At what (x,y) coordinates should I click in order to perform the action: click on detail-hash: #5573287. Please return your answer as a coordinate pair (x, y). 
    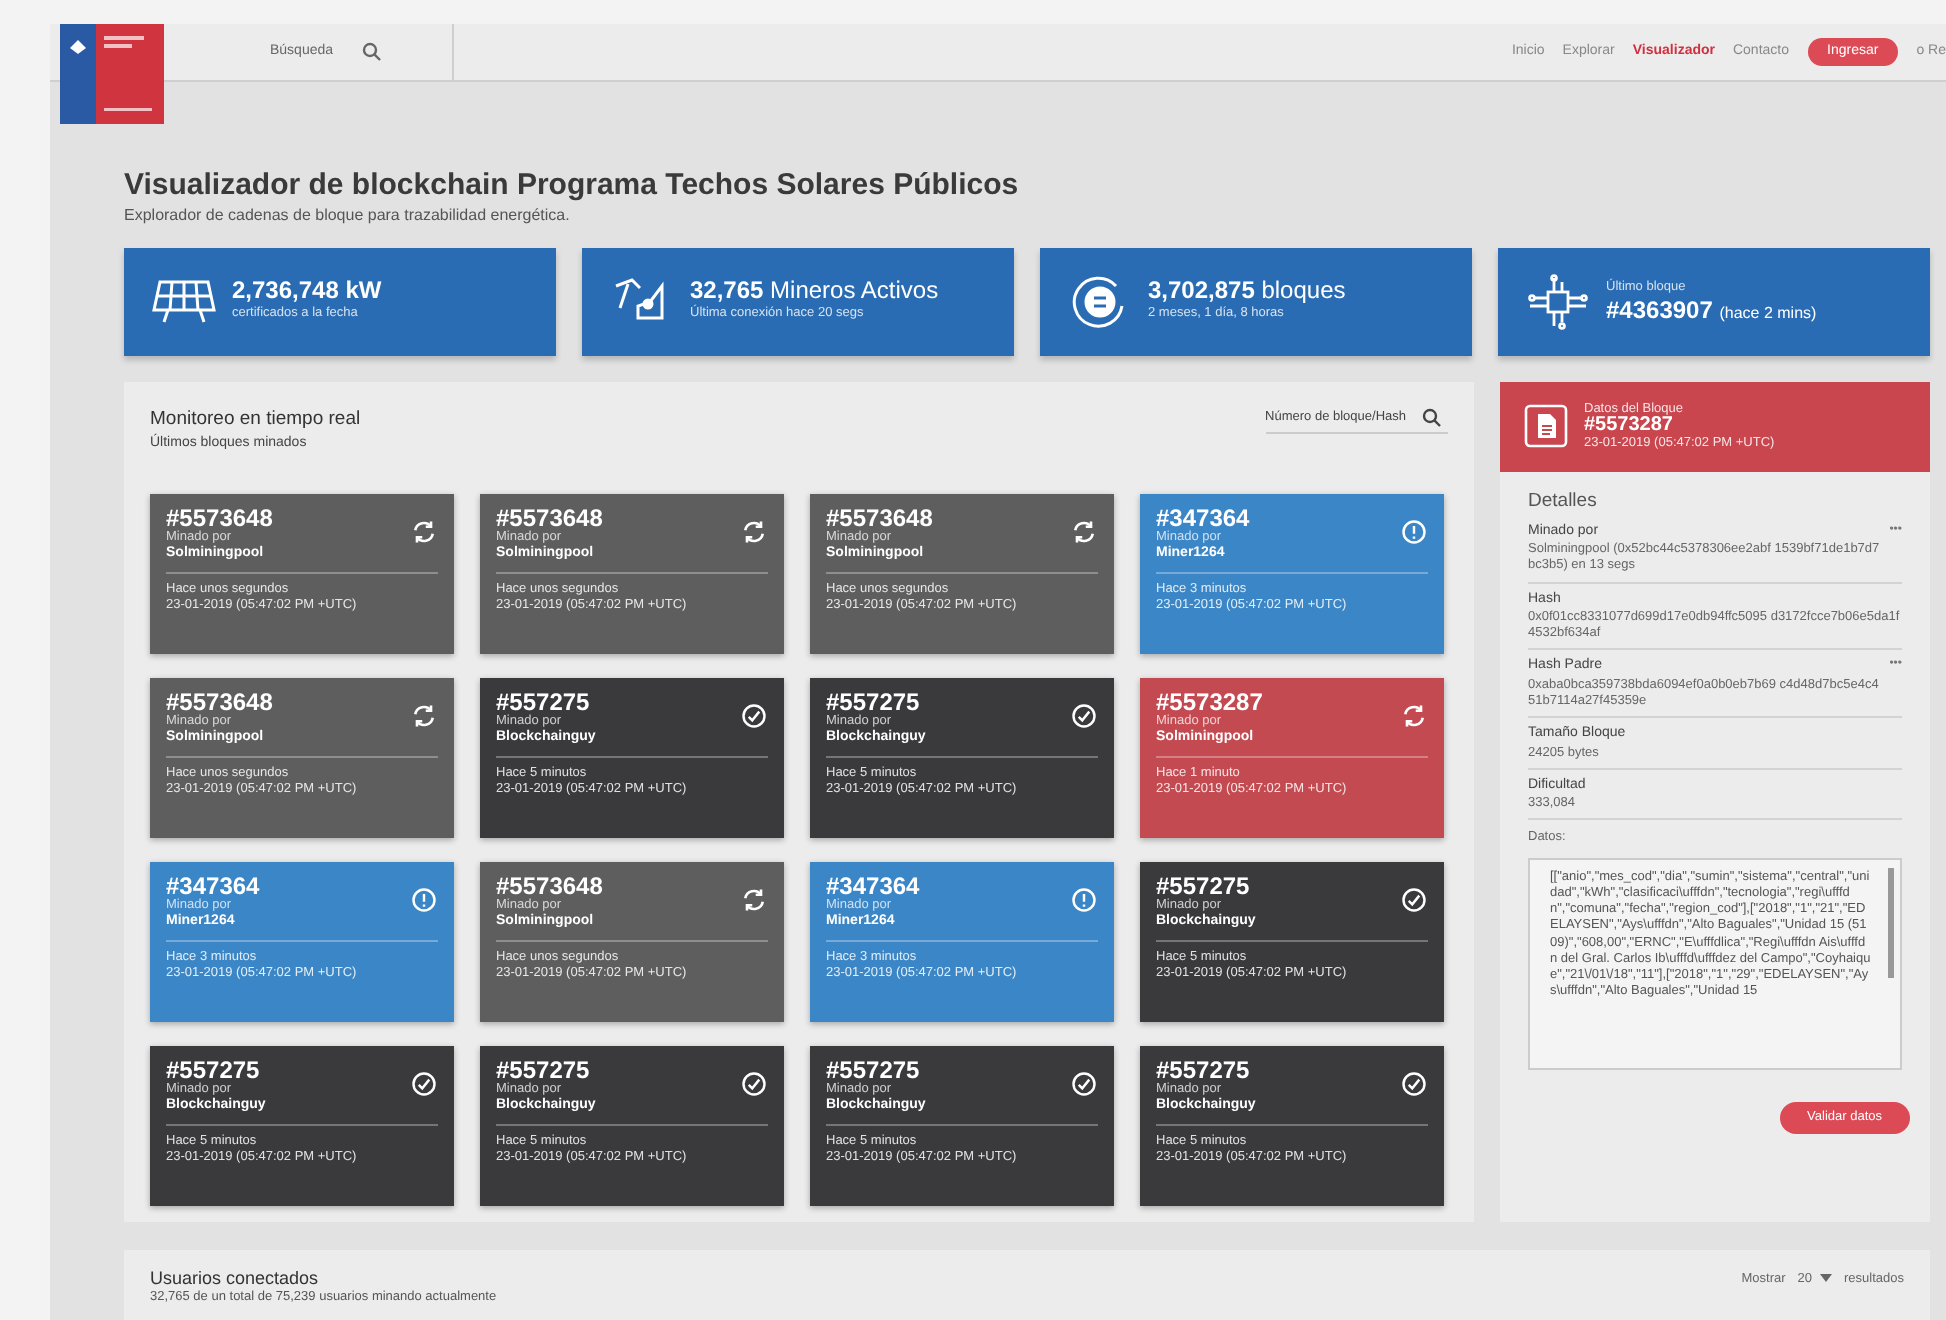
    Looking at the image, I should click on (1628, 426).